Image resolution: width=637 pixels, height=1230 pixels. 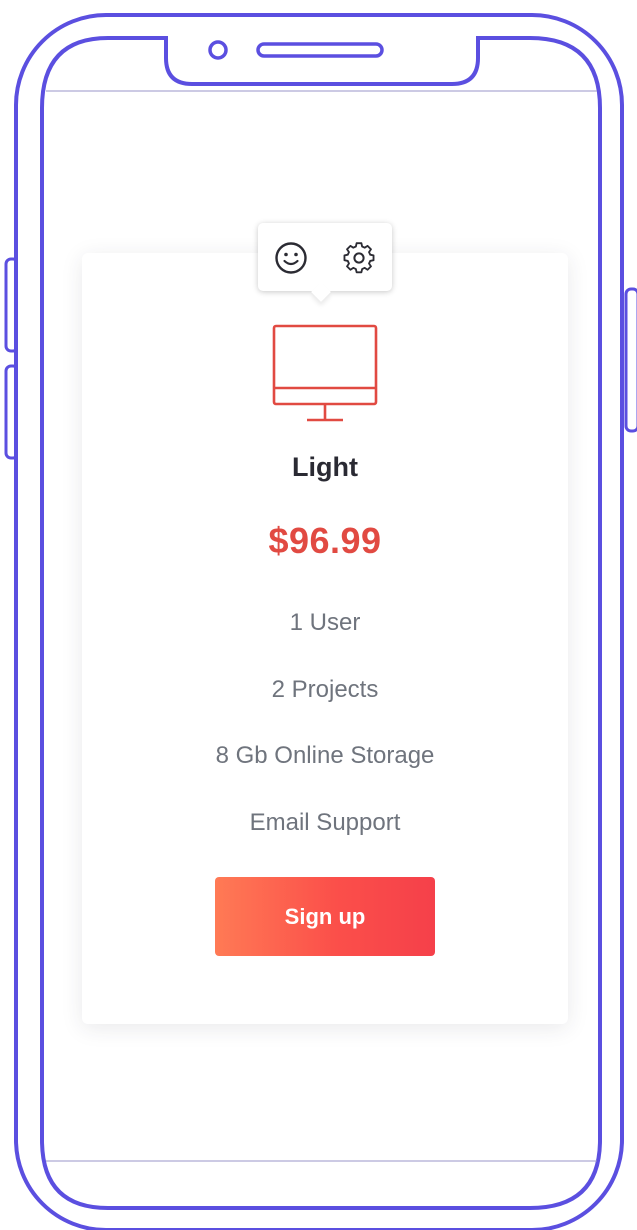 I want to click on feature-item: Email Support, so click(x=325, y=822).